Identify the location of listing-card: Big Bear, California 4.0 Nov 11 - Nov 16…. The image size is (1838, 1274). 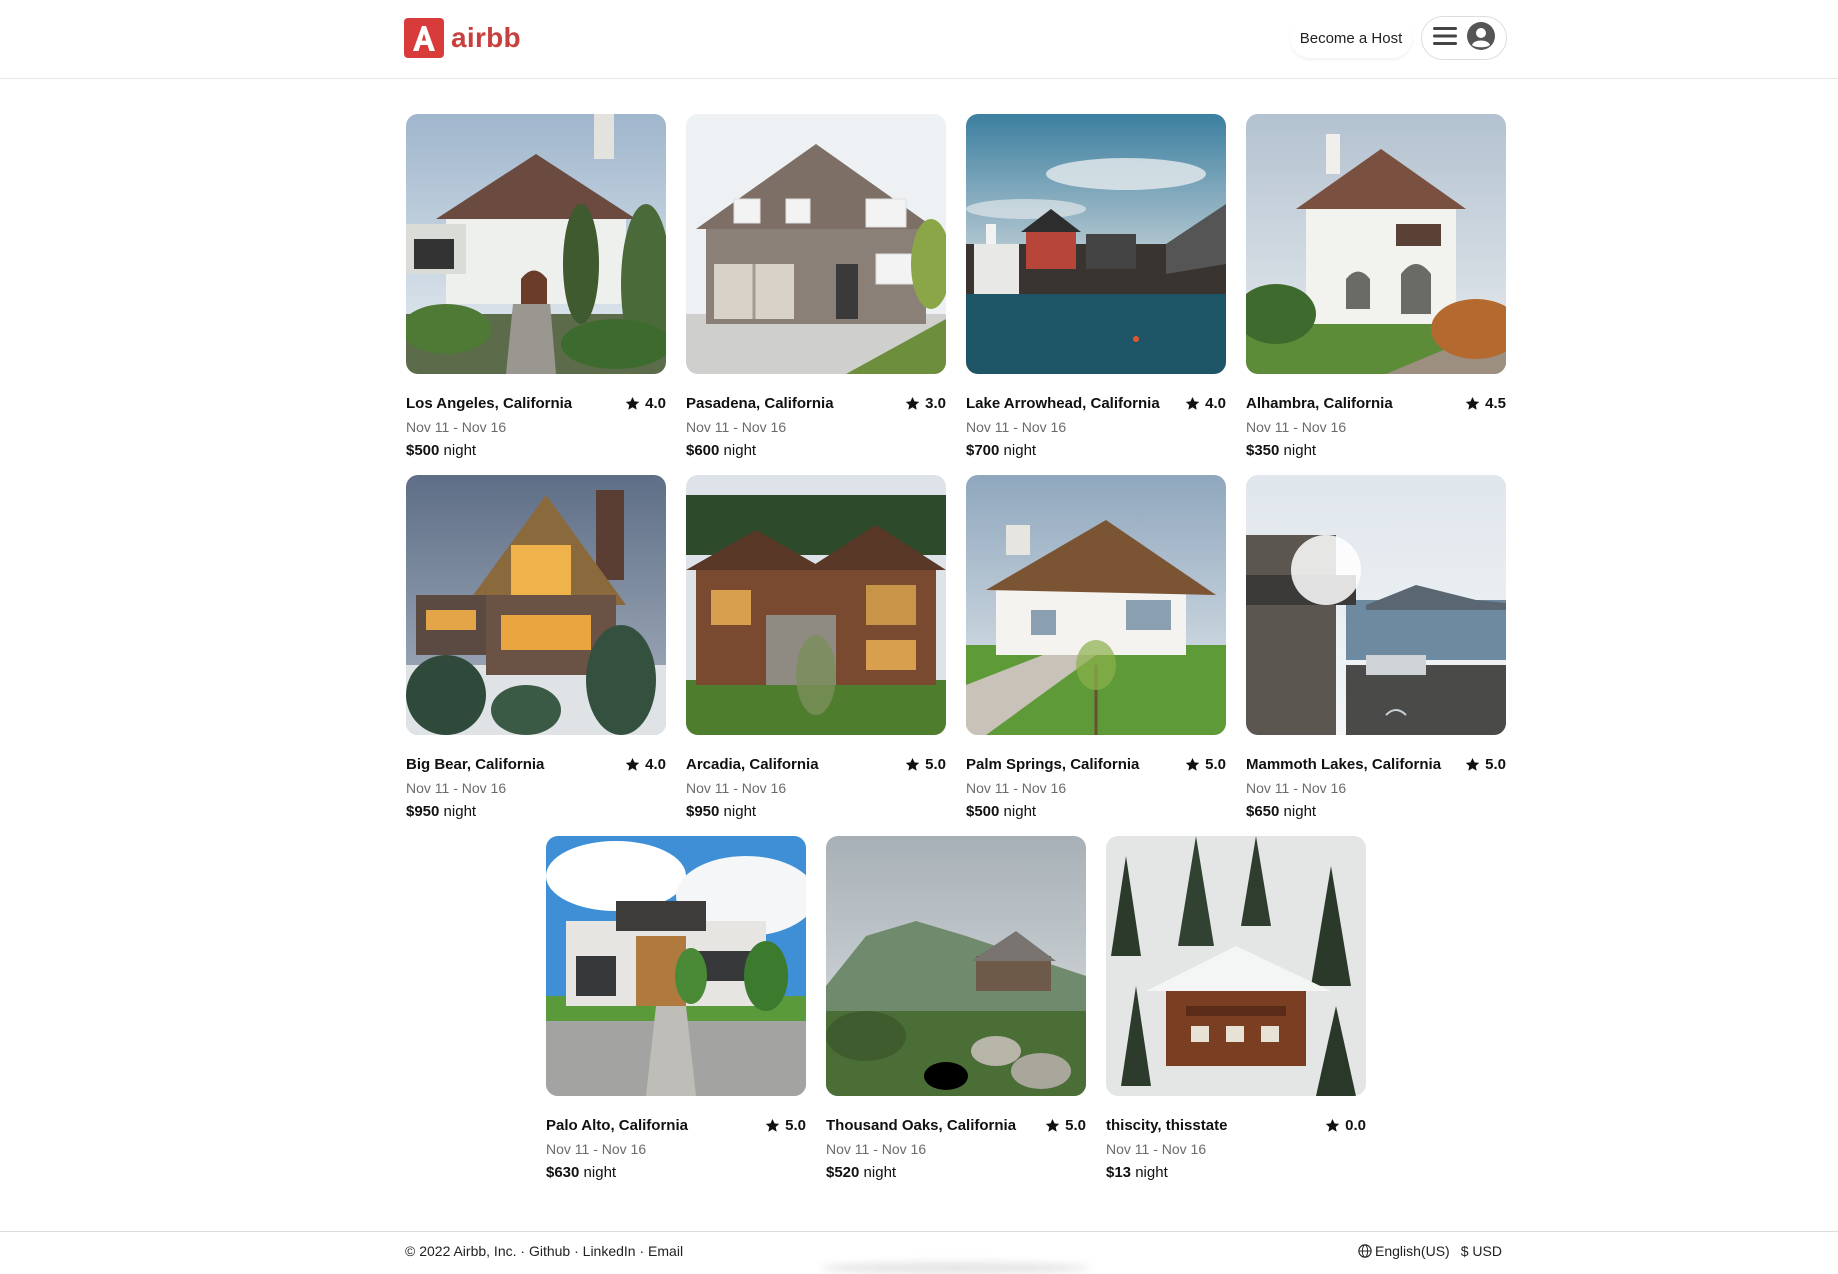
(536, 648).